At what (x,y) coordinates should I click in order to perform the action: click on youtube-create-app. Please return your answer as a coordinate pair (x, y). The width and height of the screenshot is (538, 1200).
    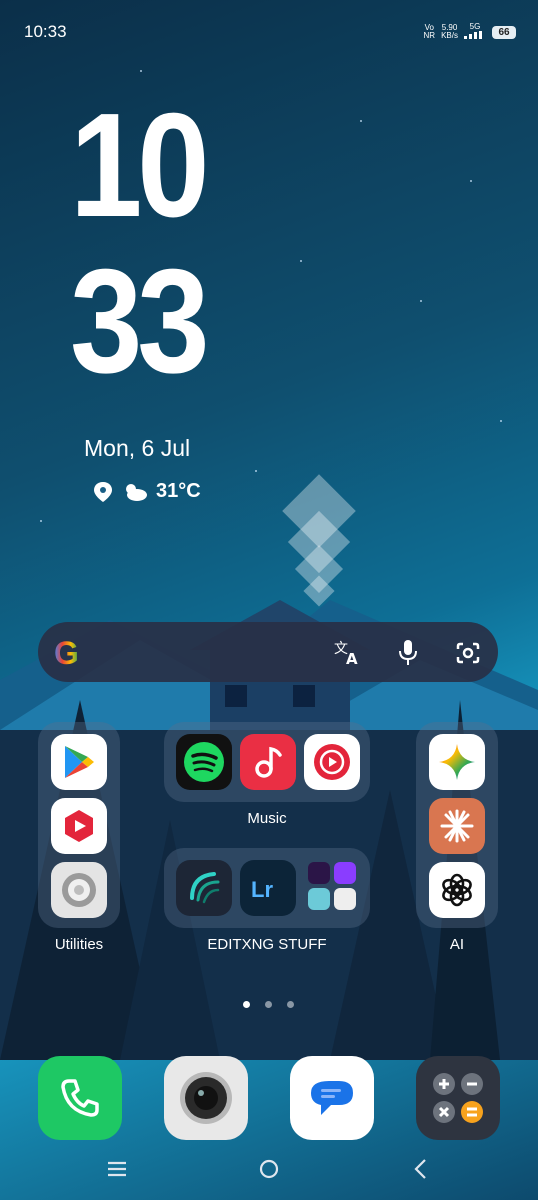
    Looking at the image, I should click on (79, 826).